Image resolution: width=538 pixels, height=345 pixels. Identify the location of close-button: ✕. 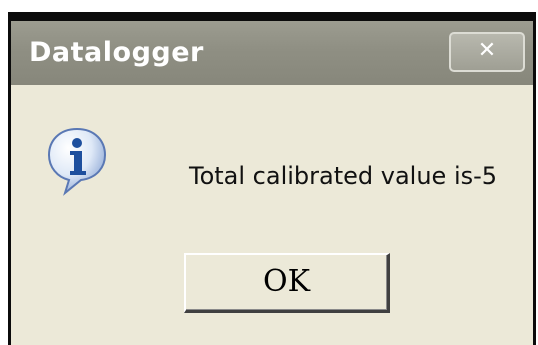
(487, 52).